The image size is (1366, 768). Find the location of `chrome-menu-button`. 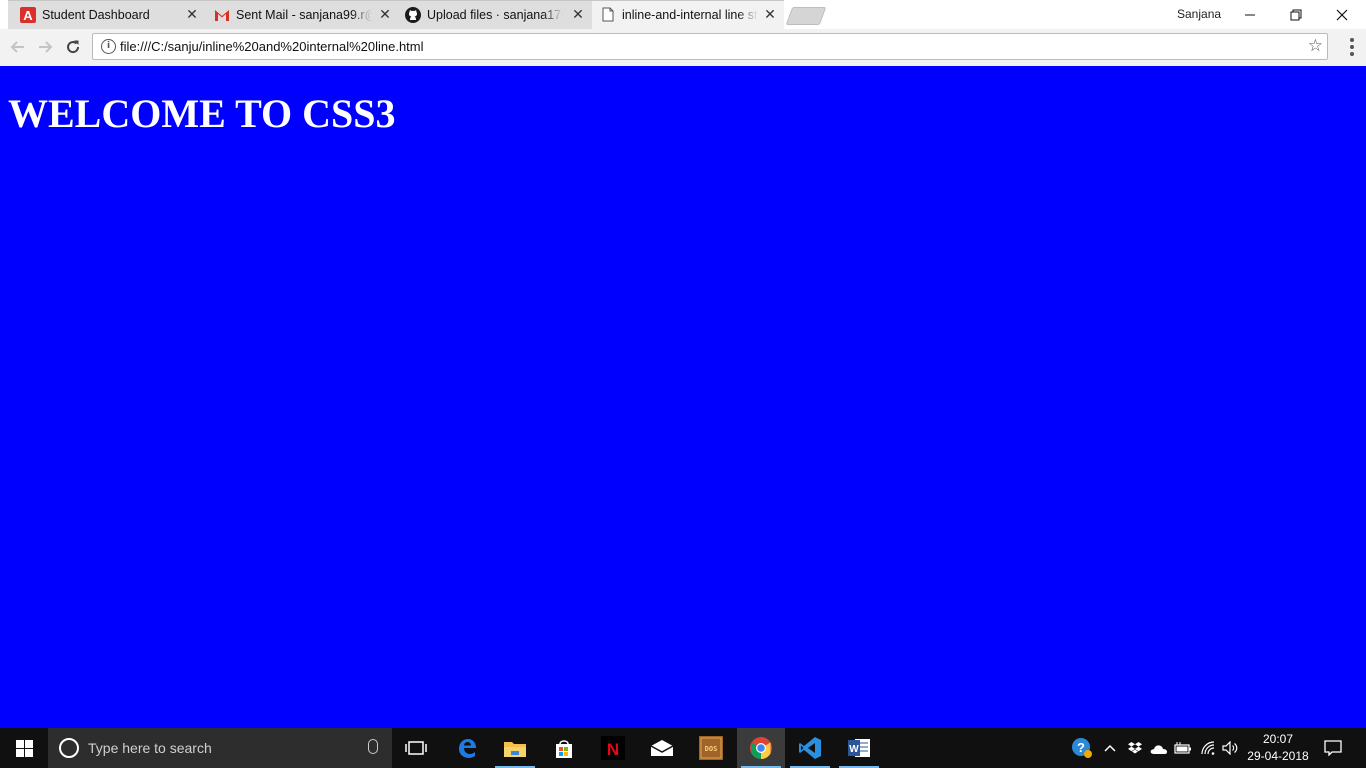

chrome-menu-button is located at coordinates (1352, 47).